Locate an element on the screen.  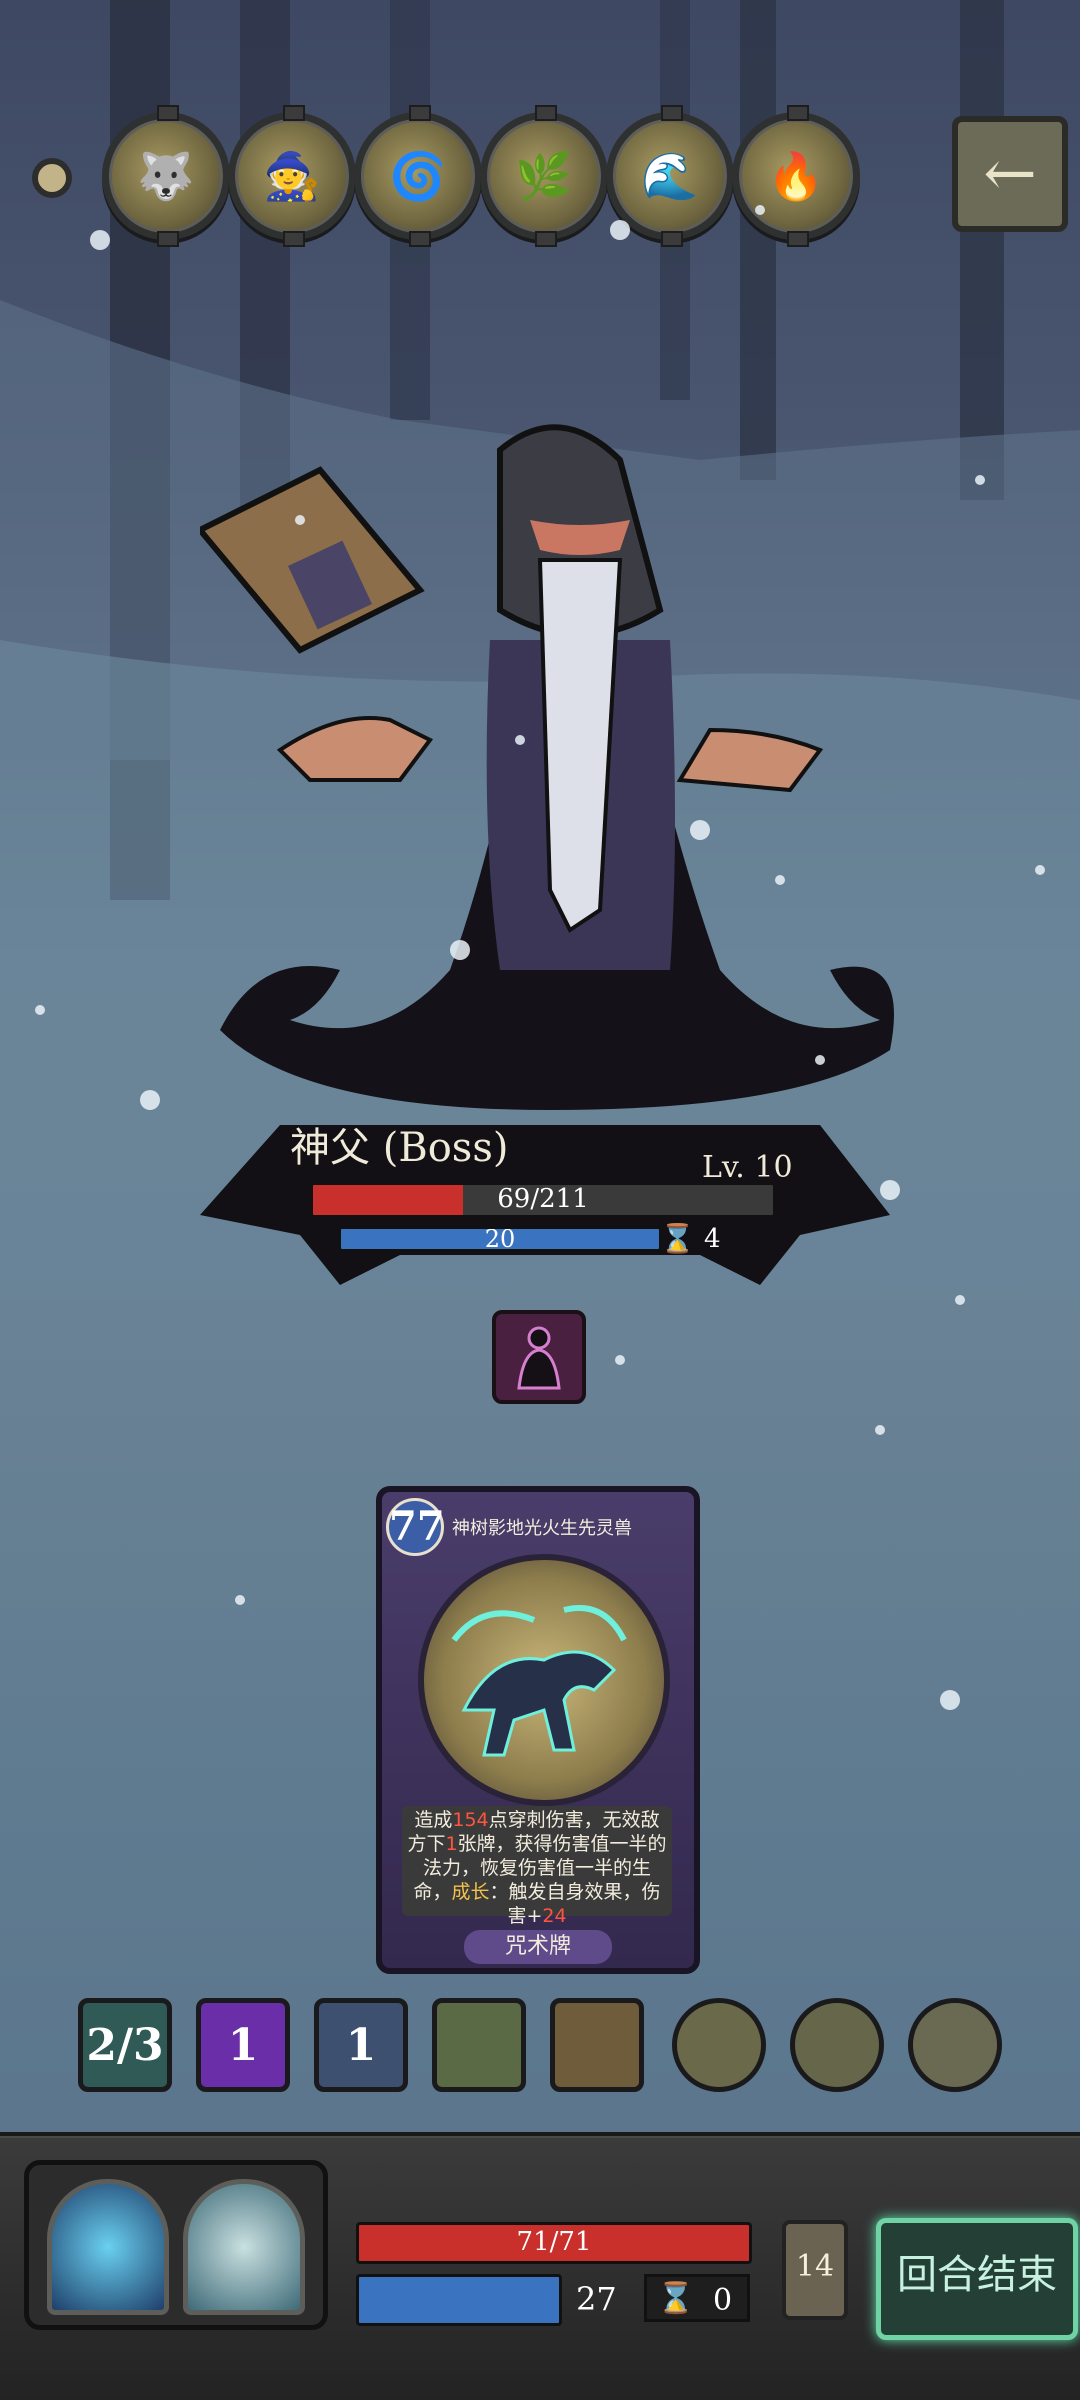
player-timer-value: 0 is located at coordinates (723, 2300).